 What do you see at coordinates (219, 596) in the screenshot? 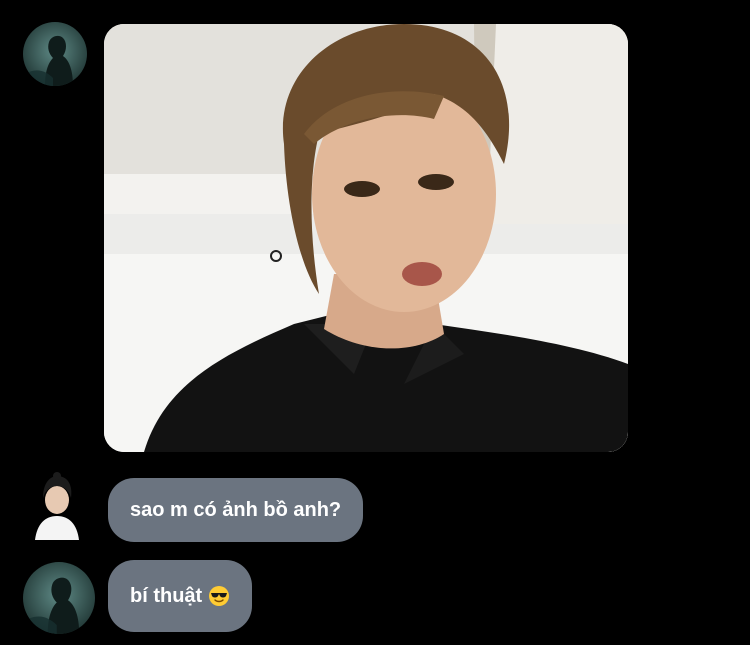
I see `smiling-face-with-sunglasses-icon` at bounding box center [219, 596].